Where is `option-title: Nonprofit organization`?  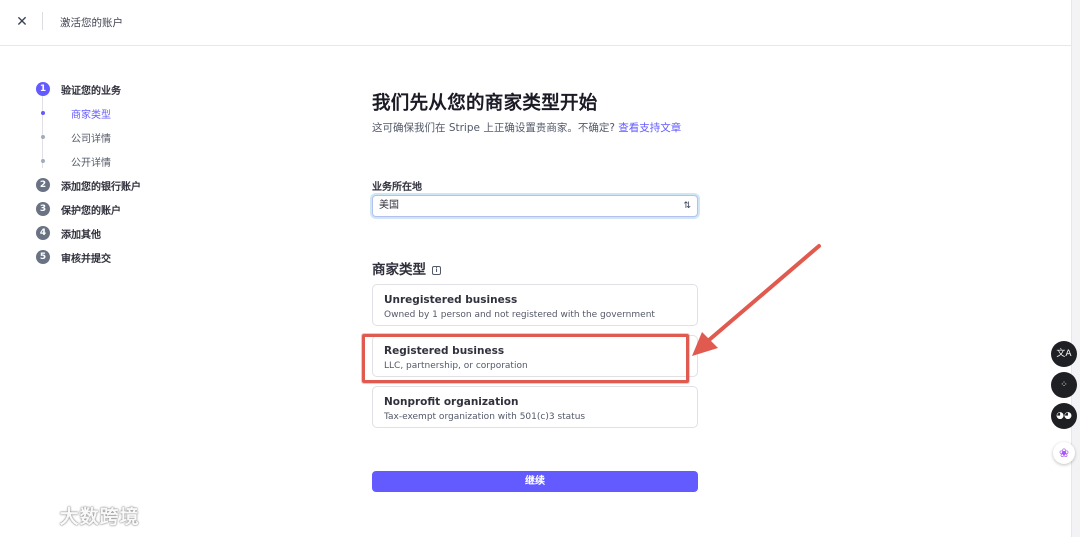 option-title: Nonprofit organization is located at coordinates (451, 402).